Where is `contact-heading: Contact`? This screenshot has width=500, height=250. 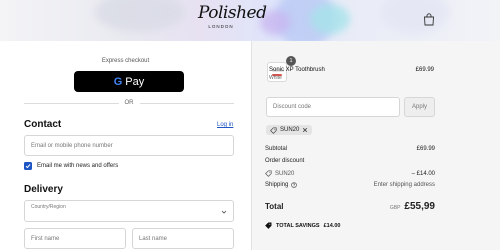
contact-heading: Contact is located at coordinates (43, 124).